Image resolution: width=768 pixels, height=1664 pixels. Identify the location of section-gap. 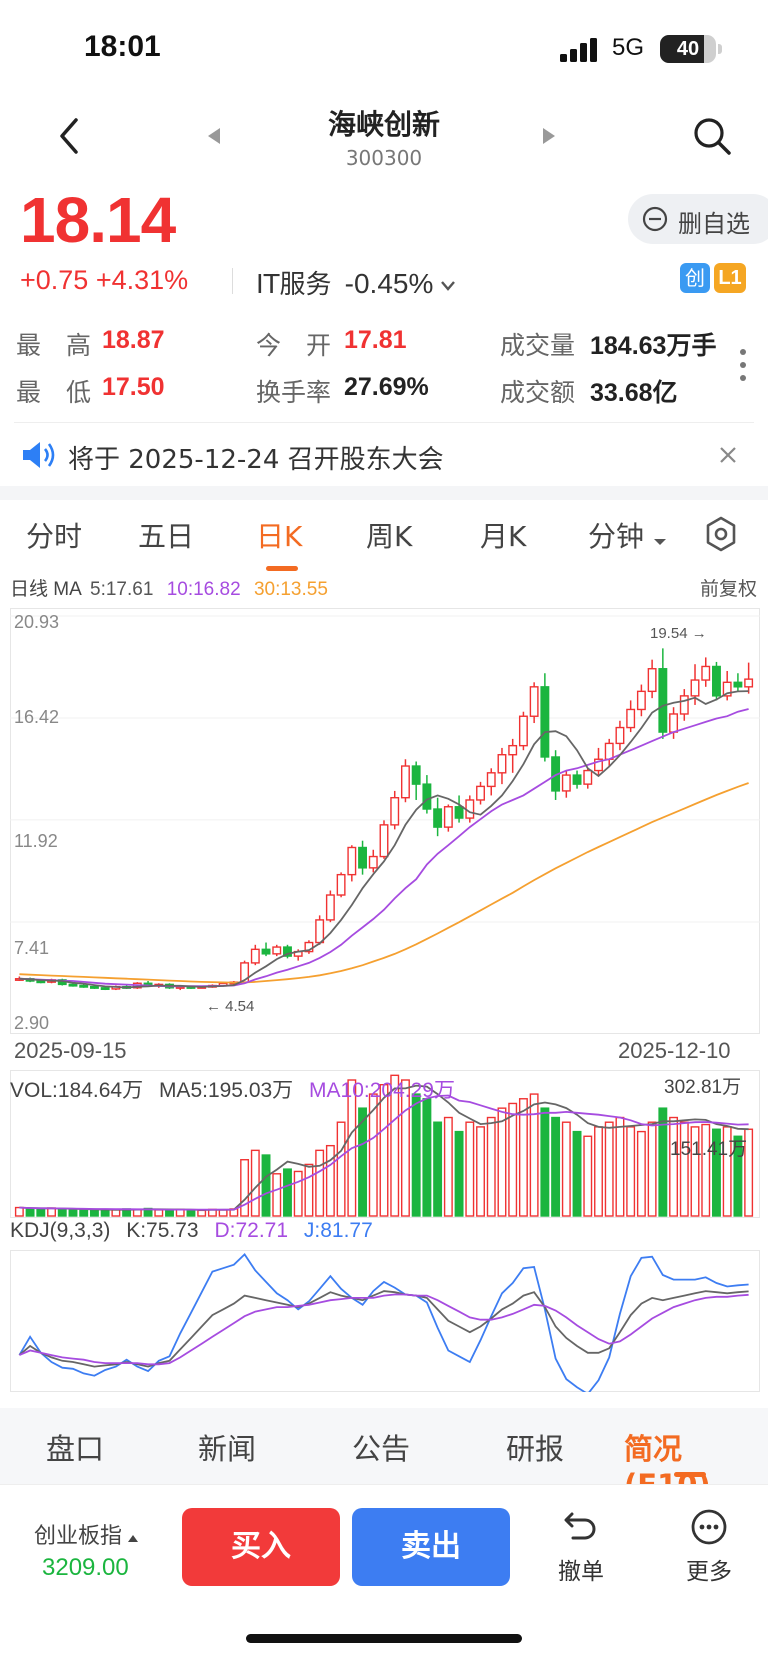
(384, 493).